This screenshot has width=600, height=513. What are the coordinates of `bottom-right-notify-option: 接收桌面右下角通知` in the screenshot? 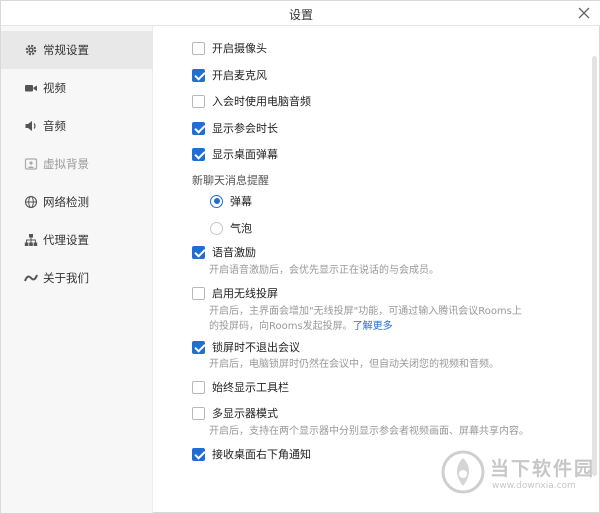 It's located at (251, 454).